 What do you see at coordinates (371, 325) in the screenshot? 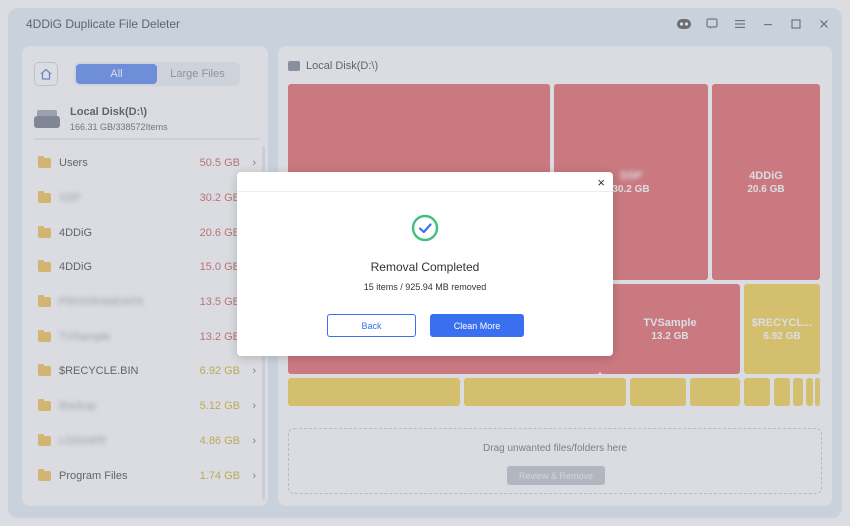
I see `back-button: Back` at bounding box center [371, 325].